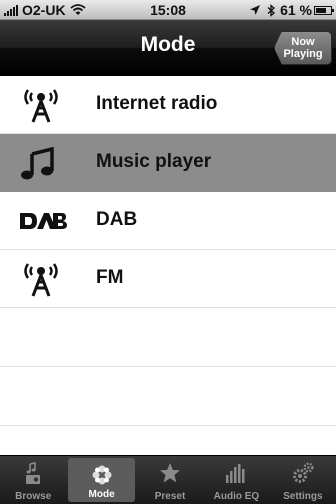 The height and width of the screenshot is (504, 336). What do you see at coordinates (303, 496) in the screenshot?
I see `tab-label: Settings` at bounding box center [303, 496].